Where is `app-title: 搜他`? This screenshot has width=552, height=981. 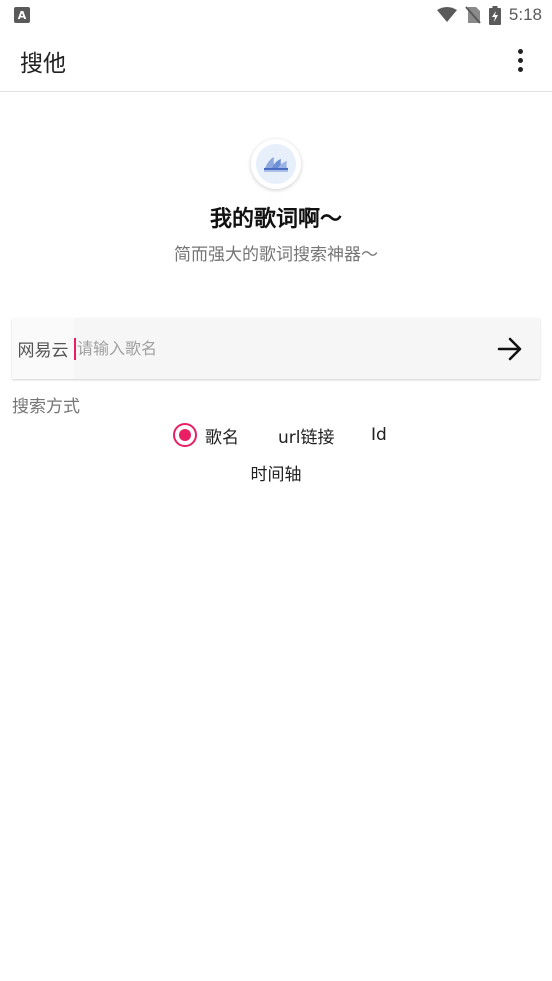
app-title: 搜他 is located at coordinates (43, 63).